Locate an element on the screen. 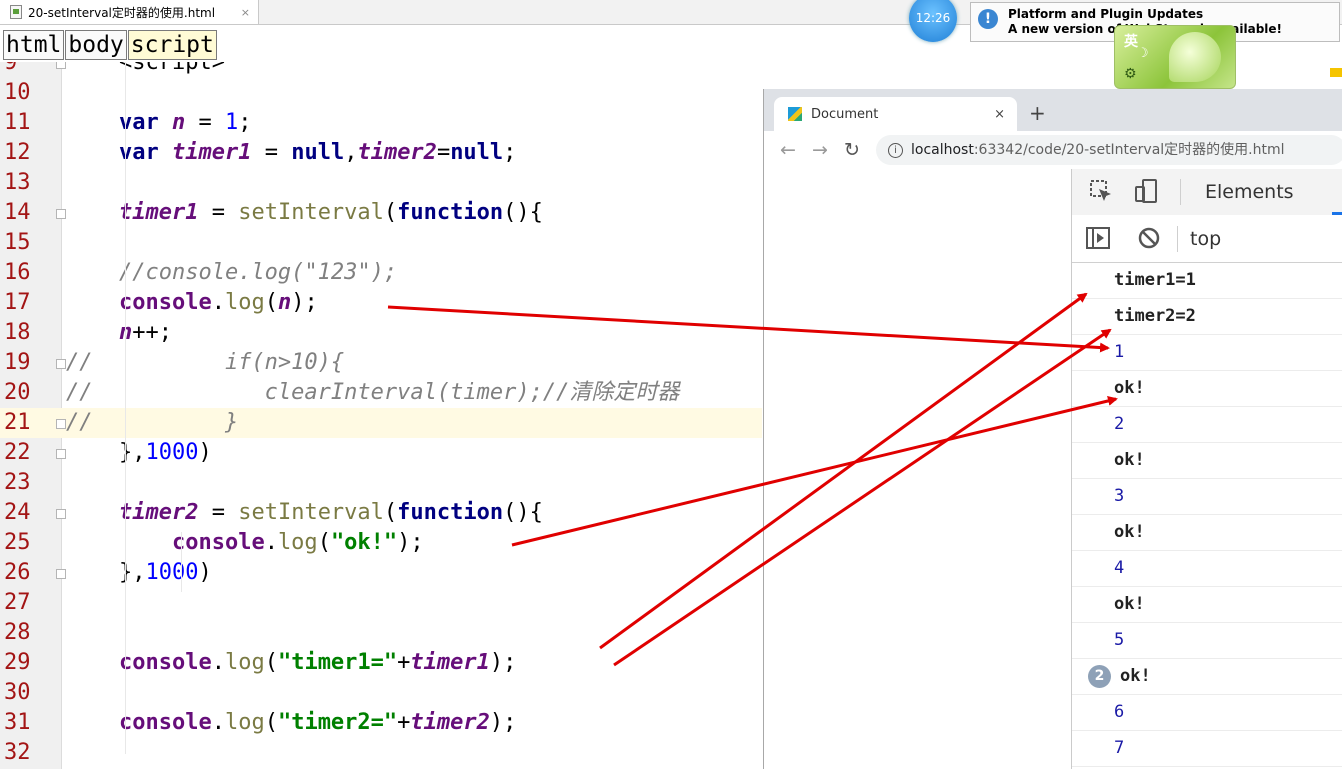 This screenshot has height=769, width=1342. code-token: (){ is located at coordinates (523, 212).